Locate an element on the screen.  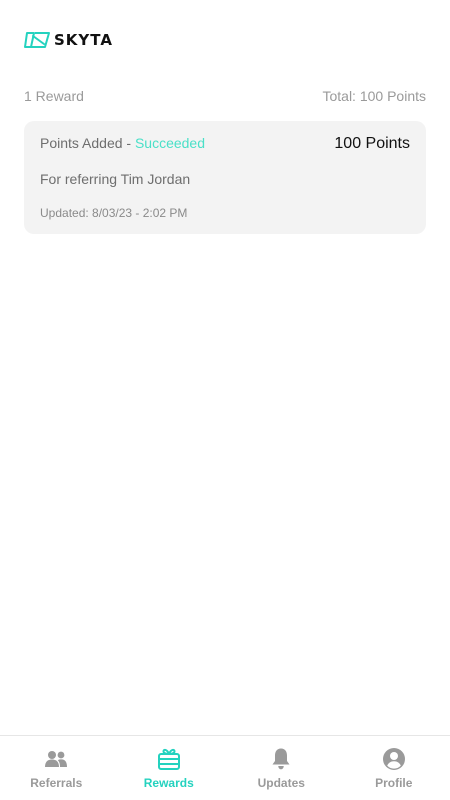
nav-profile: Profile is located at coordinates (394, 768).